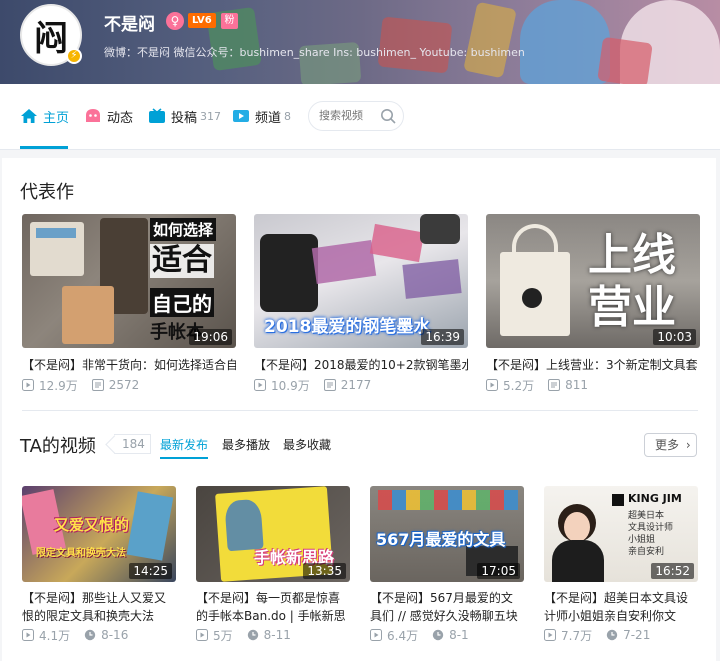 The image size is (720, 661). What do you see at coordinates (621, 635) in the screenshot?
I see `video-meta: 7.7万 7-21` at bounding box center [621, 635].